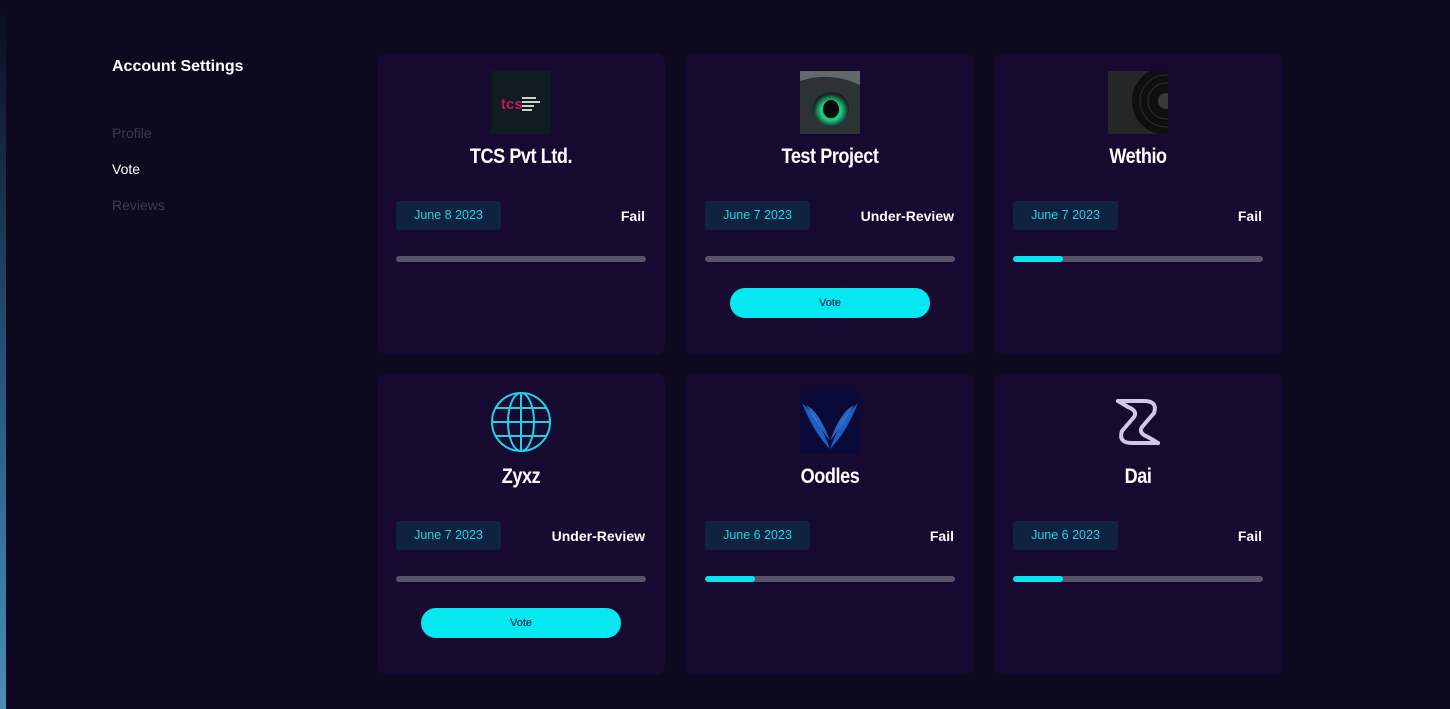 The height and width of the screenshot is (709, 1450). Describe the element at coordinates (227, 205) in the screenshot. I see `sidebar-item-reviews: Reviews` at that location.